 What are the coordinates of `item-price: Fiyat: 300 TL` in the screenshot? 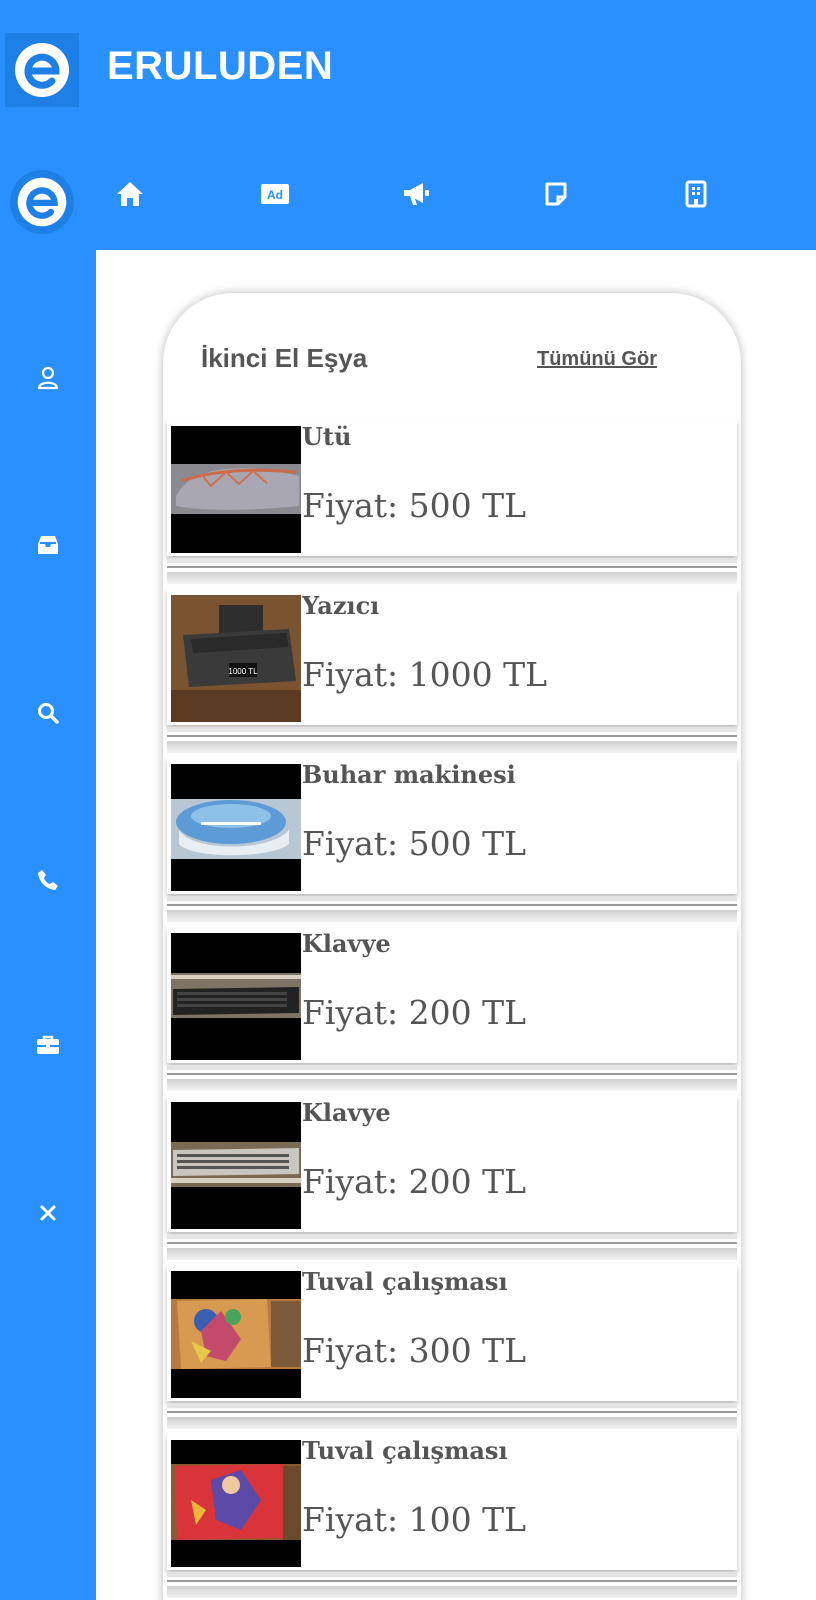 It's located at (414, 1350).